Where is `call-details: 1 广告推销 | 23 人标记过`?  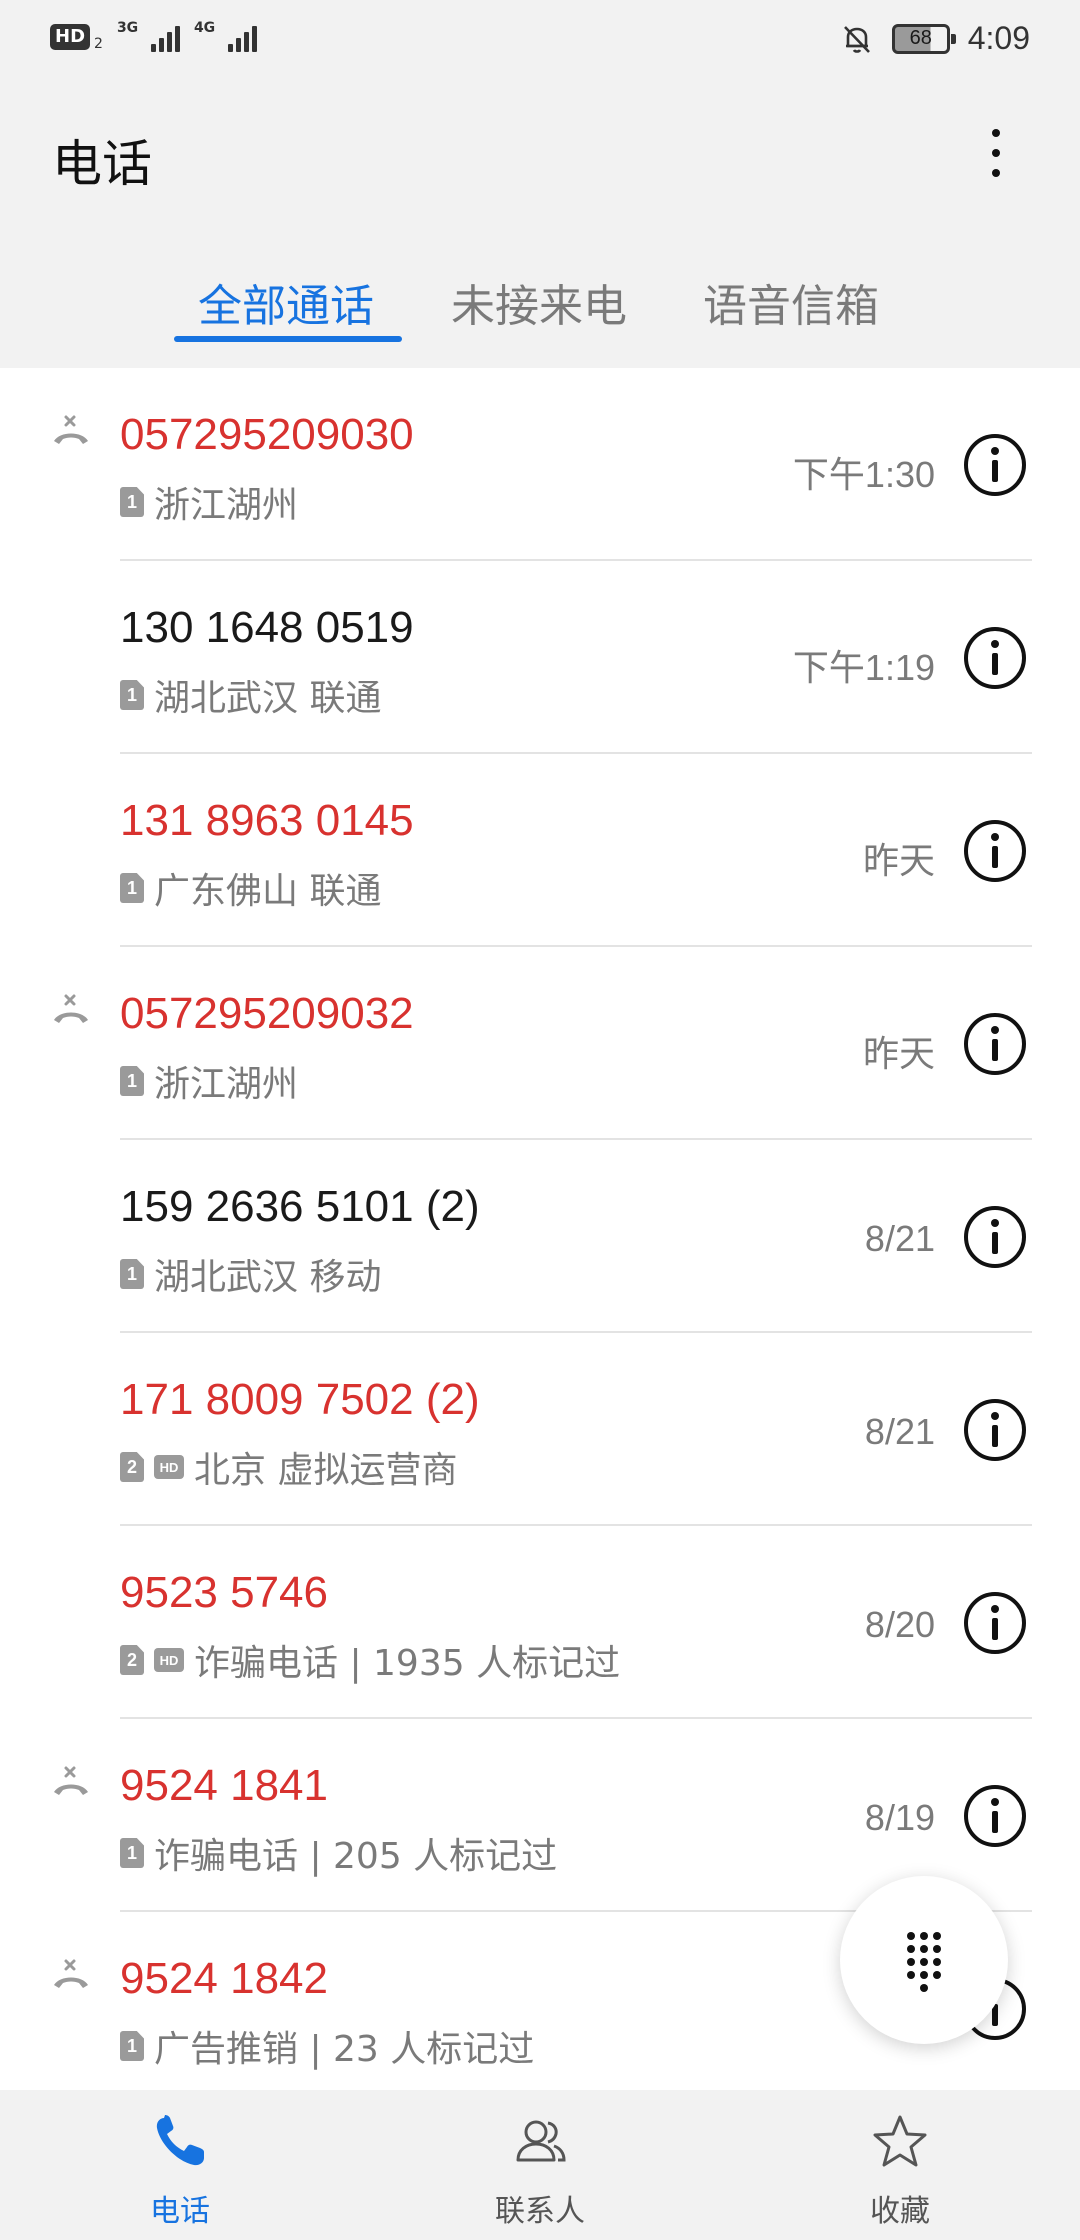
call-details: 1 广告推销 | 23 人标记过 is located at coordinates (327, 2046).